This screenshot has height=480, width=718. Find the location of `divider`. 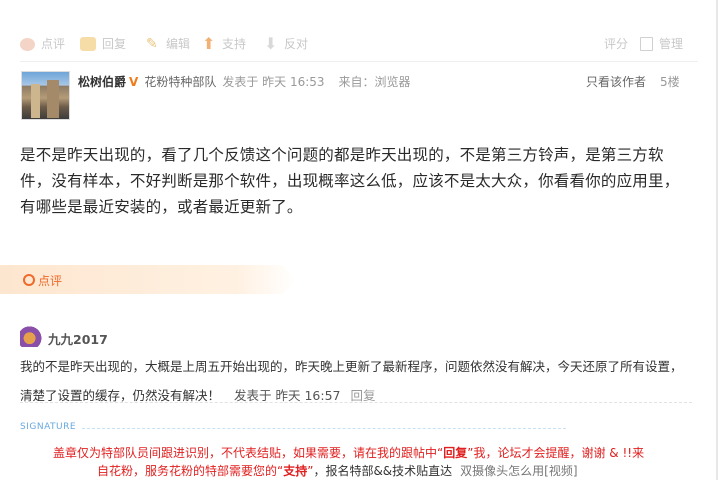

divider is located at coordinates (359, 61).